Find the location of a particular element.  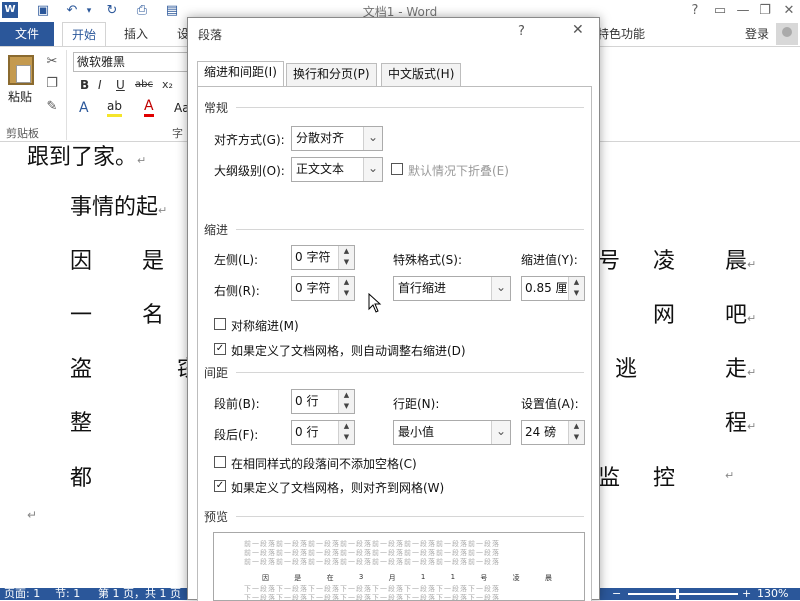

tab-home: 开始 is located at coordinates (84, 34).